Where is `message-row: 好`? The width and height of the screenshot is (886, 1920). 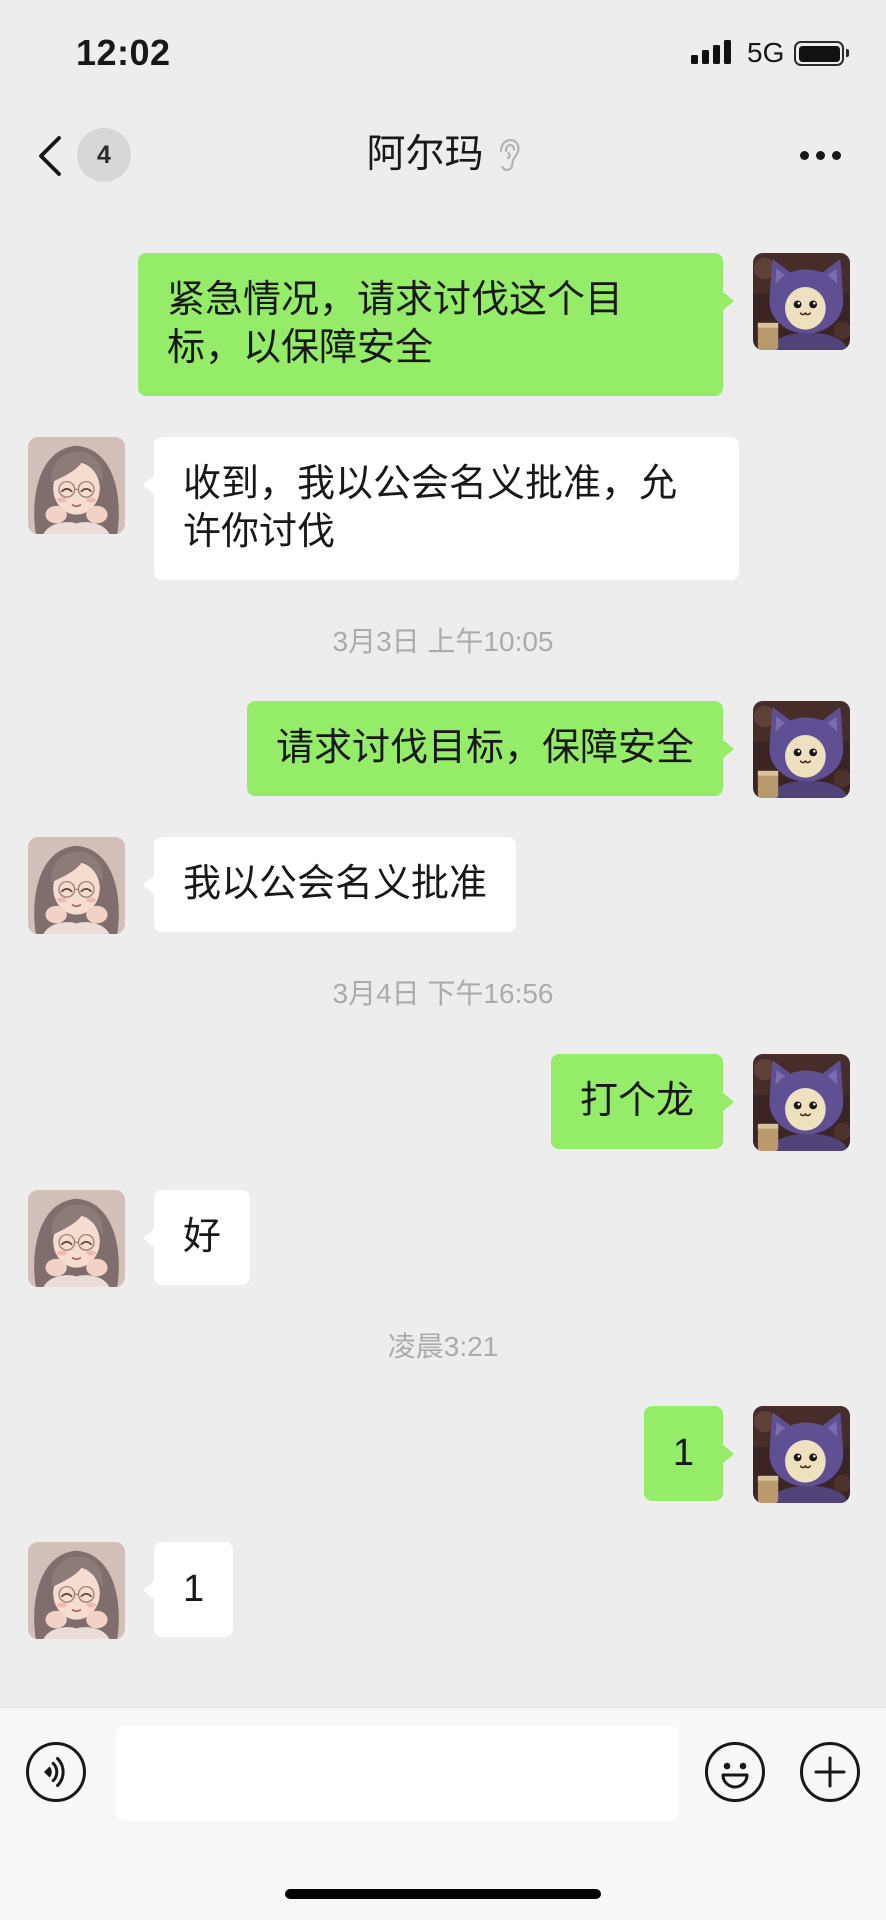
message-row: 好 is located at coordinates (443, 1238).